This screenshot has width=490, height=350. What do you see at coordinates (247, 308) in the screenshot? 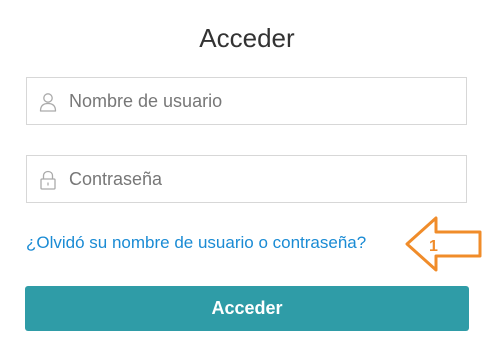
I see `login-button: Acceder` at bounding box center [247, 308].